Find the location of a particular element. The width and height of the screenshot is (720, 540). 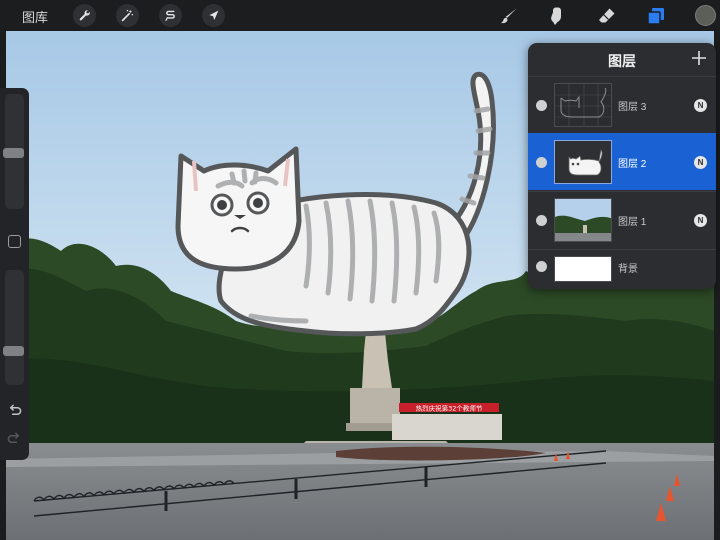

smudge-icon is located at coordinates (556, 16).